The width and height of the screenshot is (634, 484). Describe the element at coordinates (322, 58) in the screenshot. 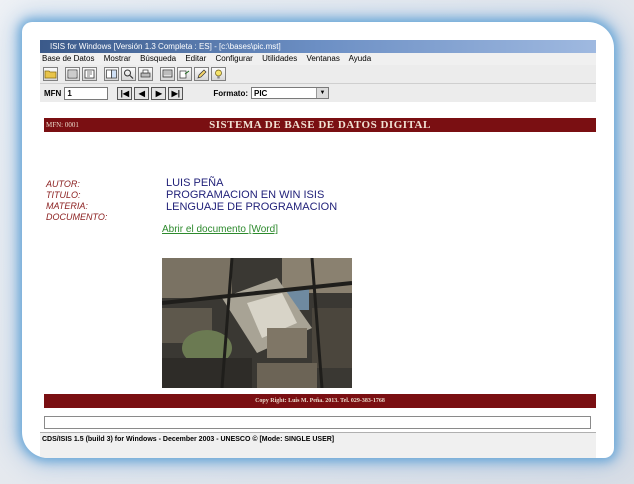

I see `menu-ventanas: Ventanas` at that location.